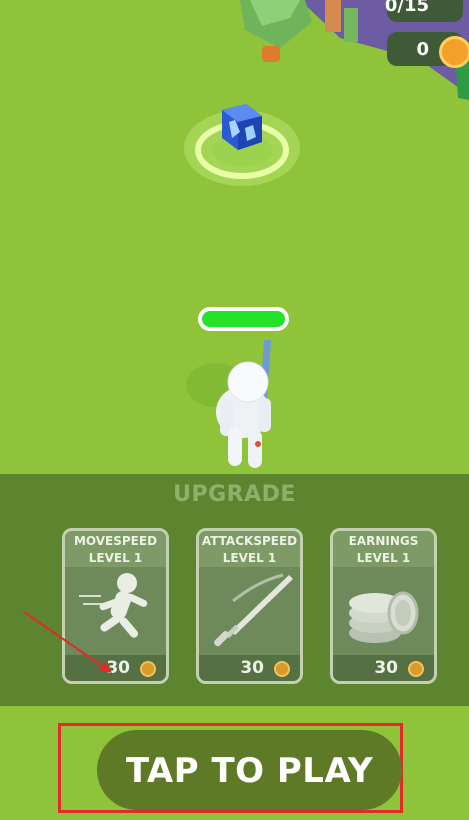  What do you see at coordinates (406, 8) in the screenshot?
I see `kill-counter-value: 0/15` at bounding box center [406, 8].